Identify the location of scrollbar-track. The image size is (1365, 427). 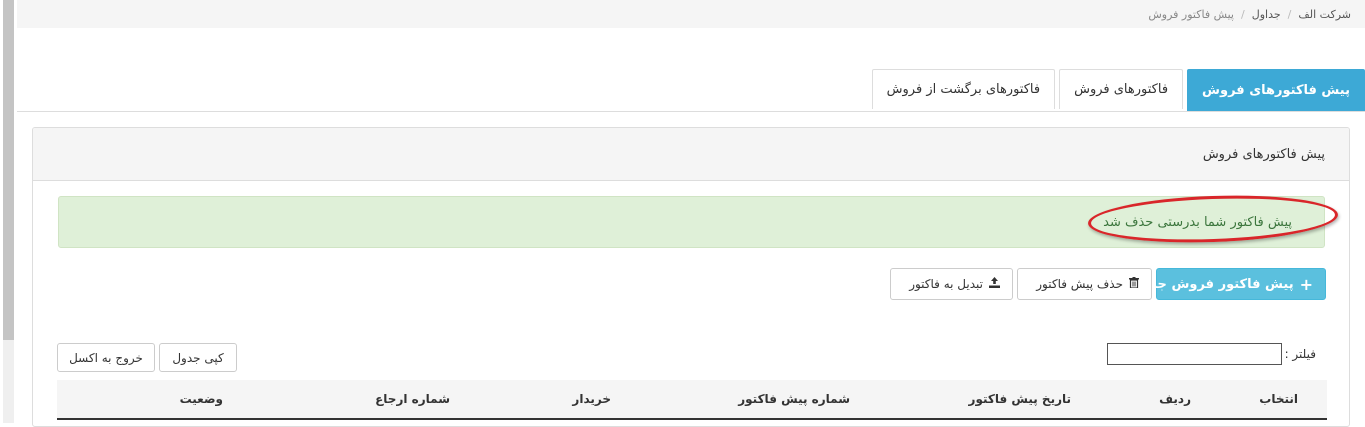
(8, 381).